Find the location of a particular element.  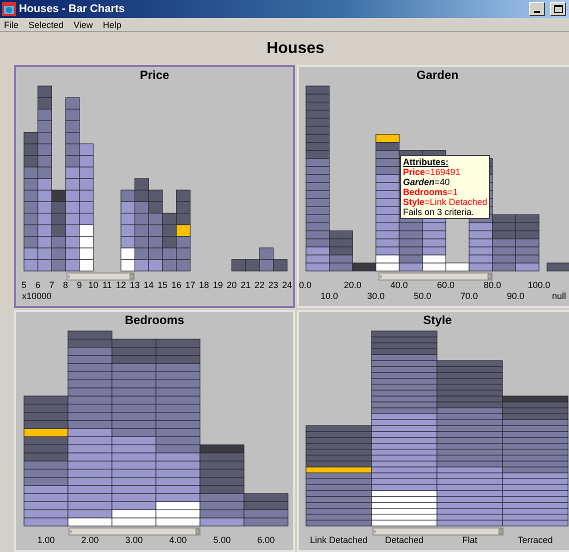

axis-label: 6.00 is located at coordinates (266, 540).